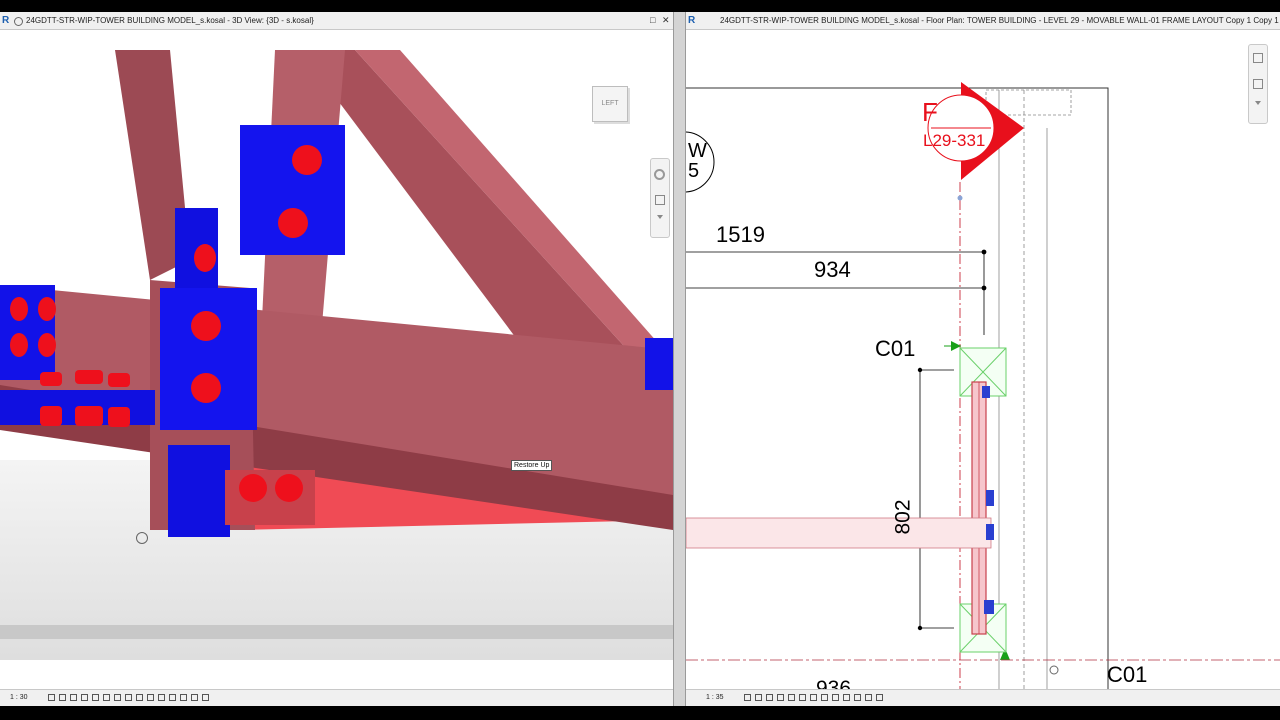 The image size is (1280, 720). Describe the element at coordinates (336, 697) in the screenshot. I see `view-control-bar: 1 : 30` at that location.